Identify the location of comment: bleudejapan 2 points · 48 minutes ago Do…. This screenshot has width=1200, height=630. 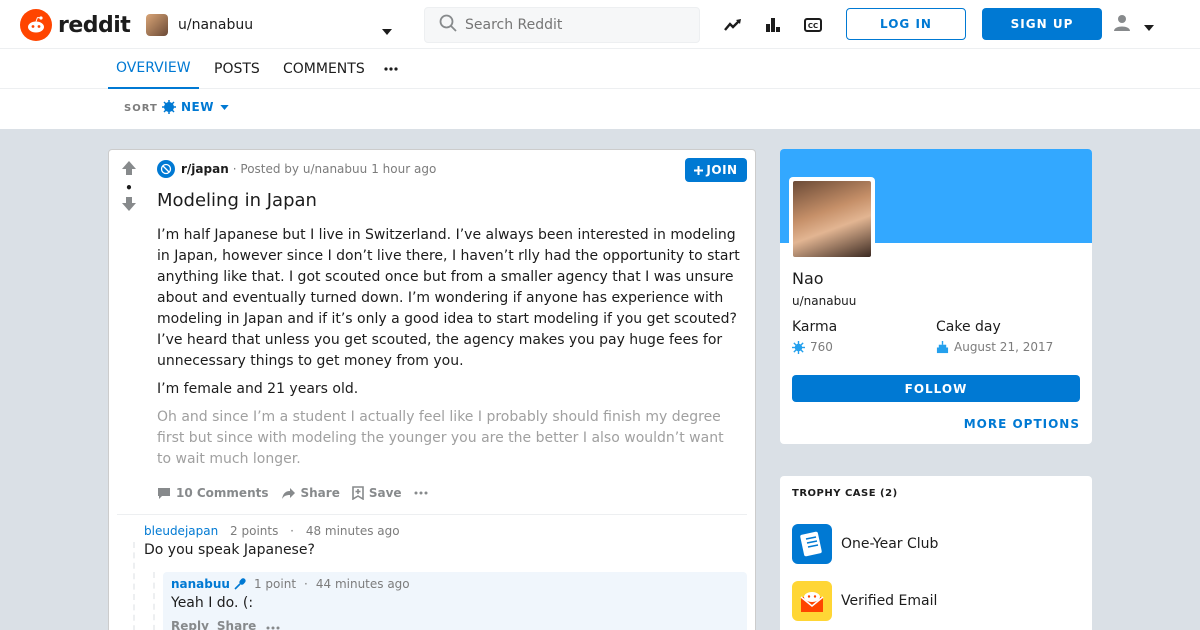
(272, 541).